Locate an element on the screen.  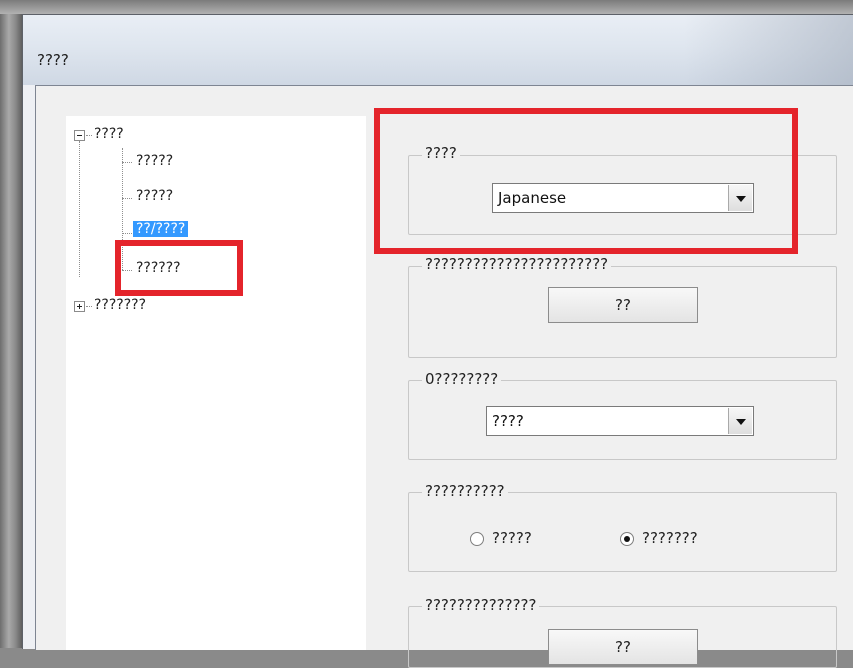
window-title: ???? is located at coordinates (53, 60).